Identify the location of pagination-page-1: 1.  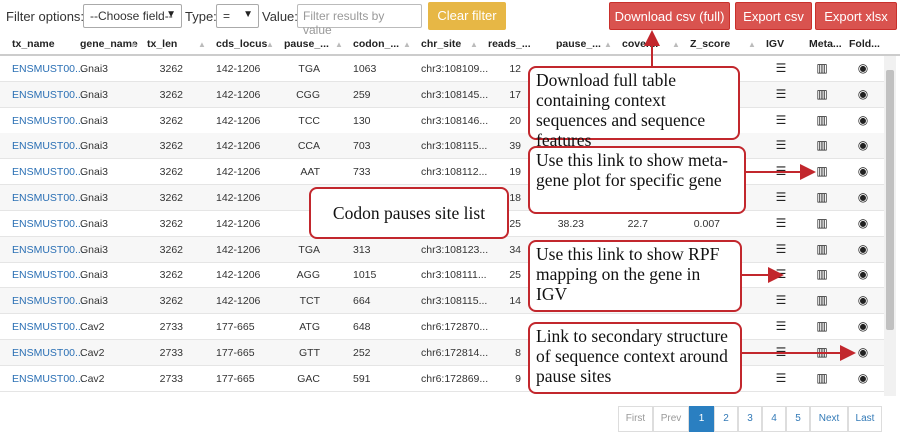
(701, 419).